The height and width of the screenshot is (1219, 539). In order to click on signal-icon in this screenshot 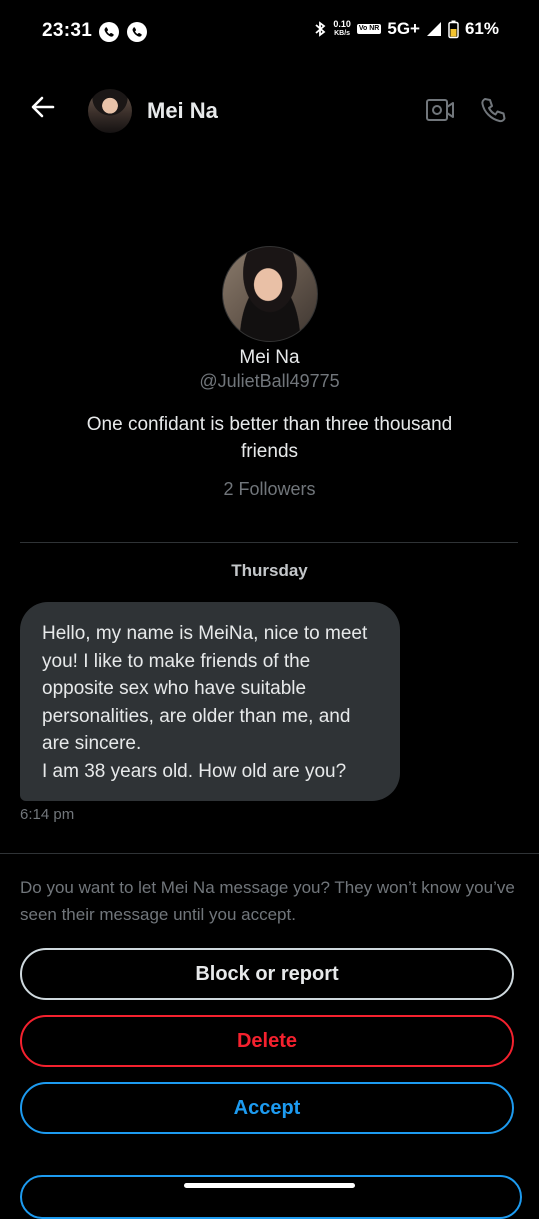, I will do `click(433, 29)`.